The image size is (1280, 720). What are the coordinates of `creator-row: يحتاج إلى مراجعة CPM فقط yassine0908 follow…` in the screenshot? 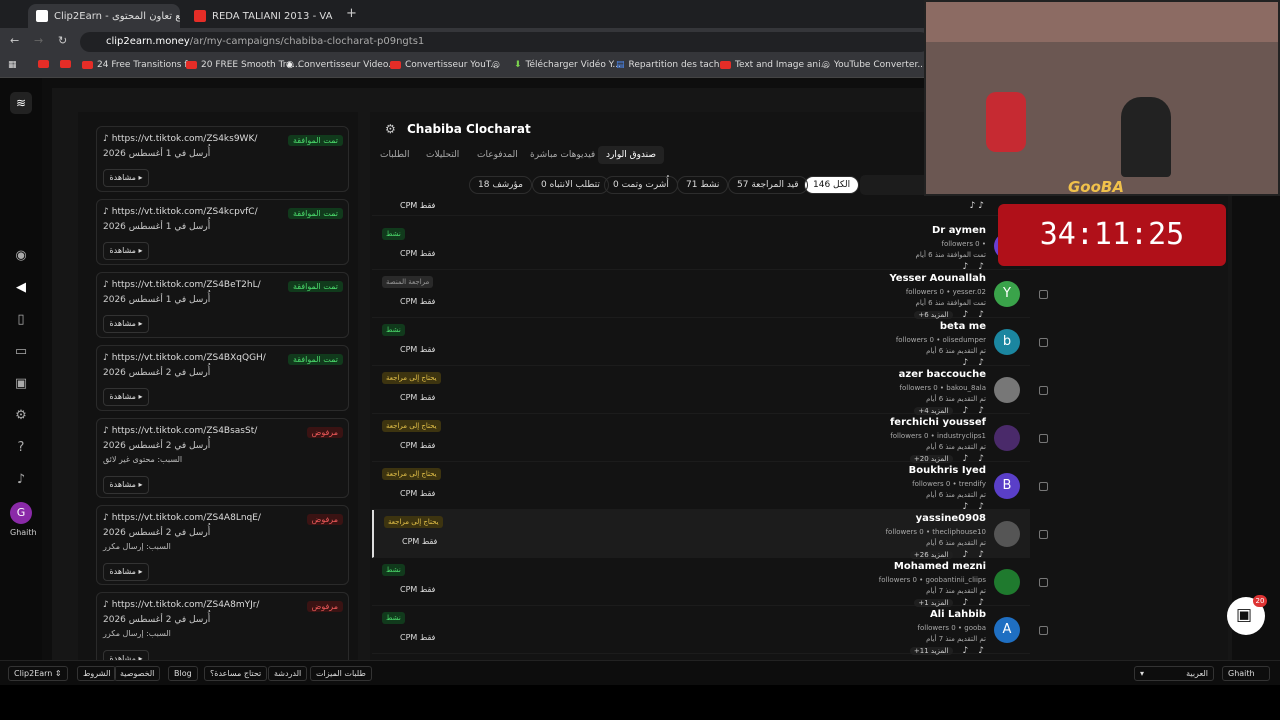 It's located at (701, 535).